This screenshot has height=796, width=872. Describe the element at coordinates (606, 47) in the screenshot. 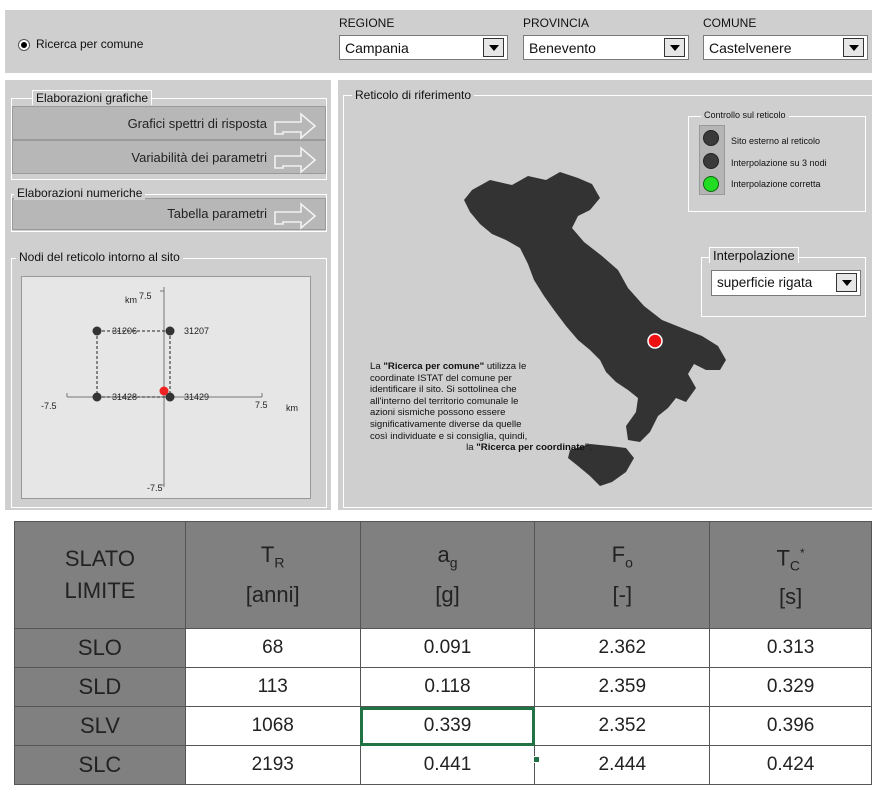

I see `provincia-select: Benevento` at that location.